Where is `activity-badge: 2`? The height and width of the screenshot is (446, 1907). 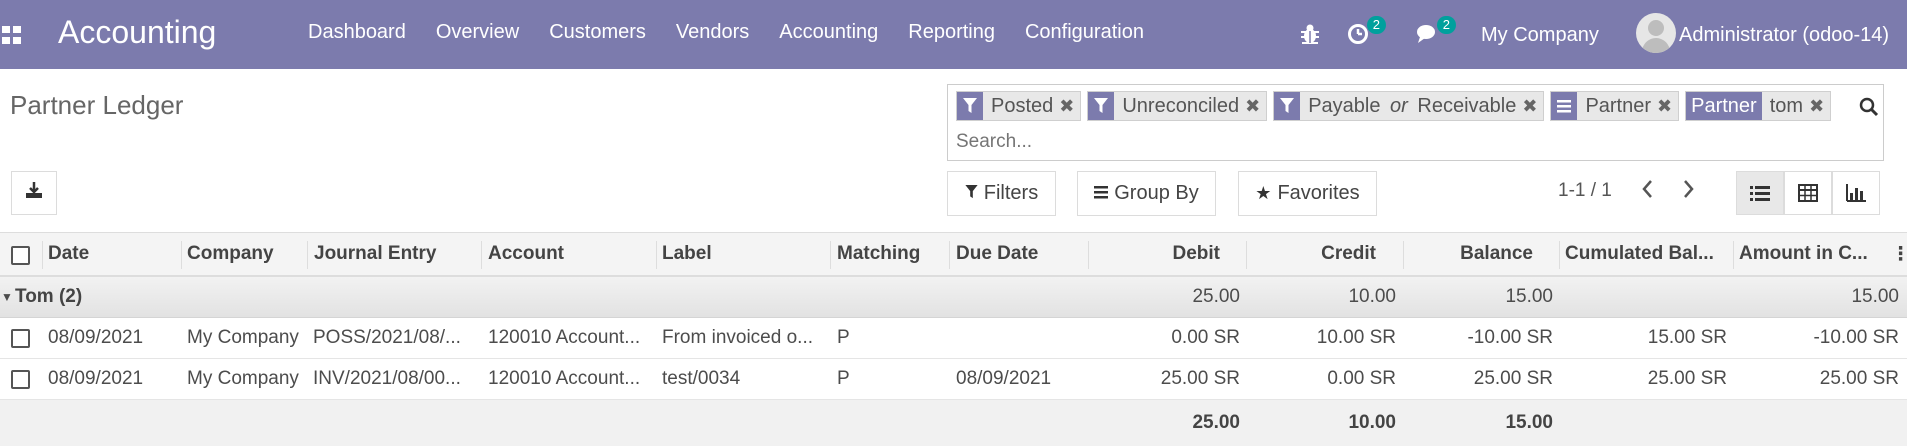
activity-badge: 2 is located at coordinates (1376, 25).